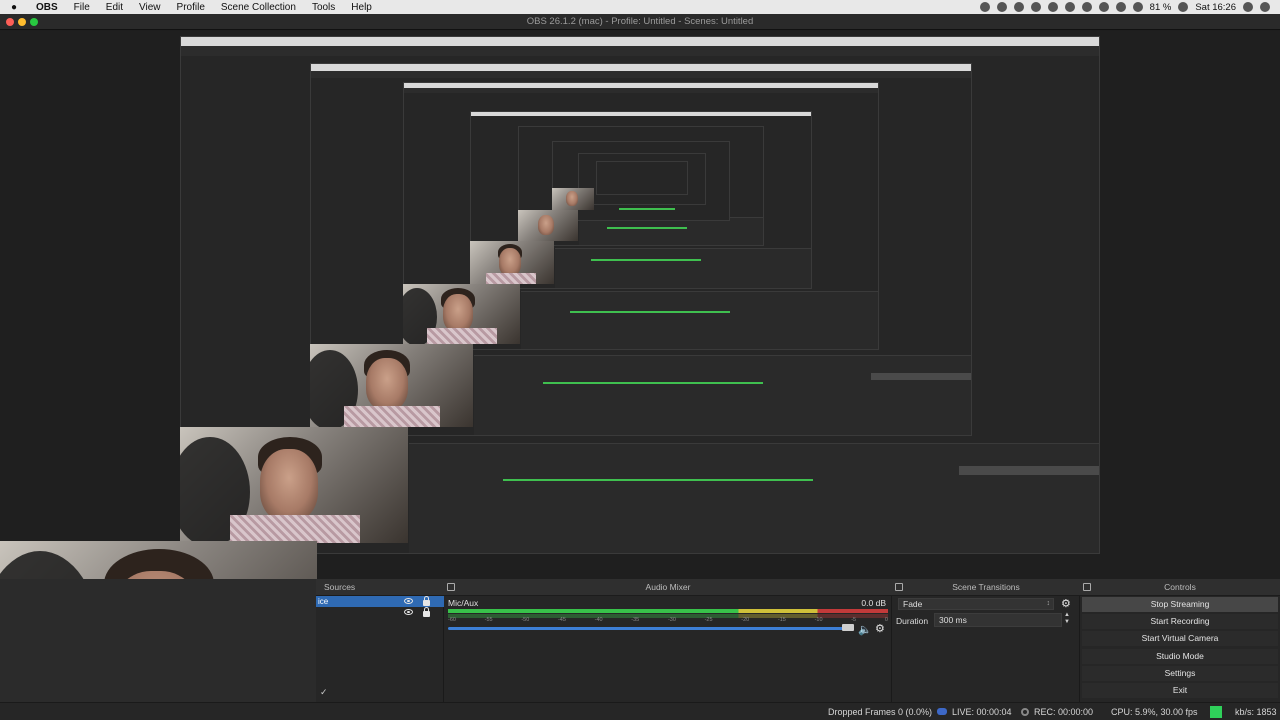  I want to click on volume-icon, so click(1137, 7).